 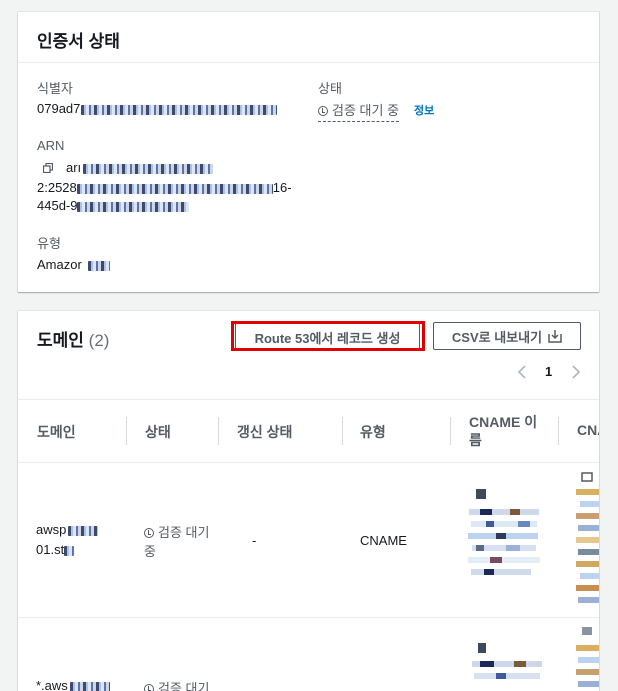 What do you see at coordinates (424, 110) in the screenshot?
I see `info-link: 정보` at bounding box center [424, 110].